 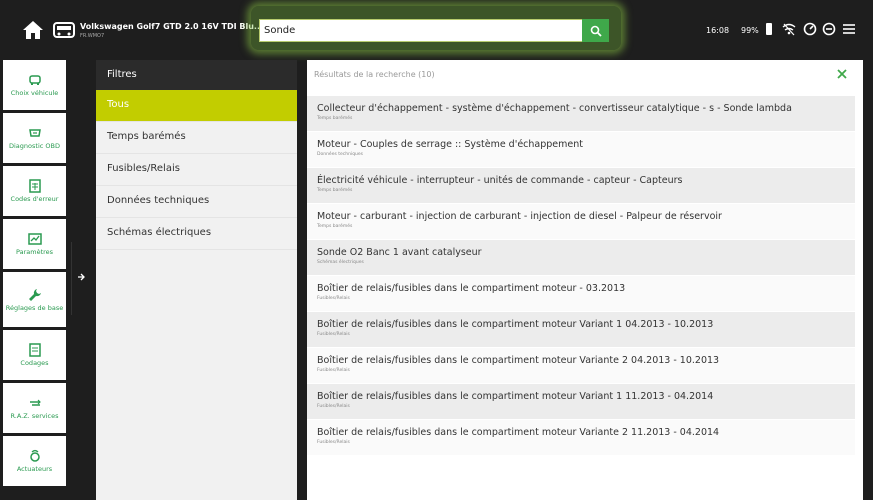 What do you see at coordinates (34, 93) in the screenshot?
I see `sidebar-item-label: Choix véhicule` at bounding box center [34, 93].